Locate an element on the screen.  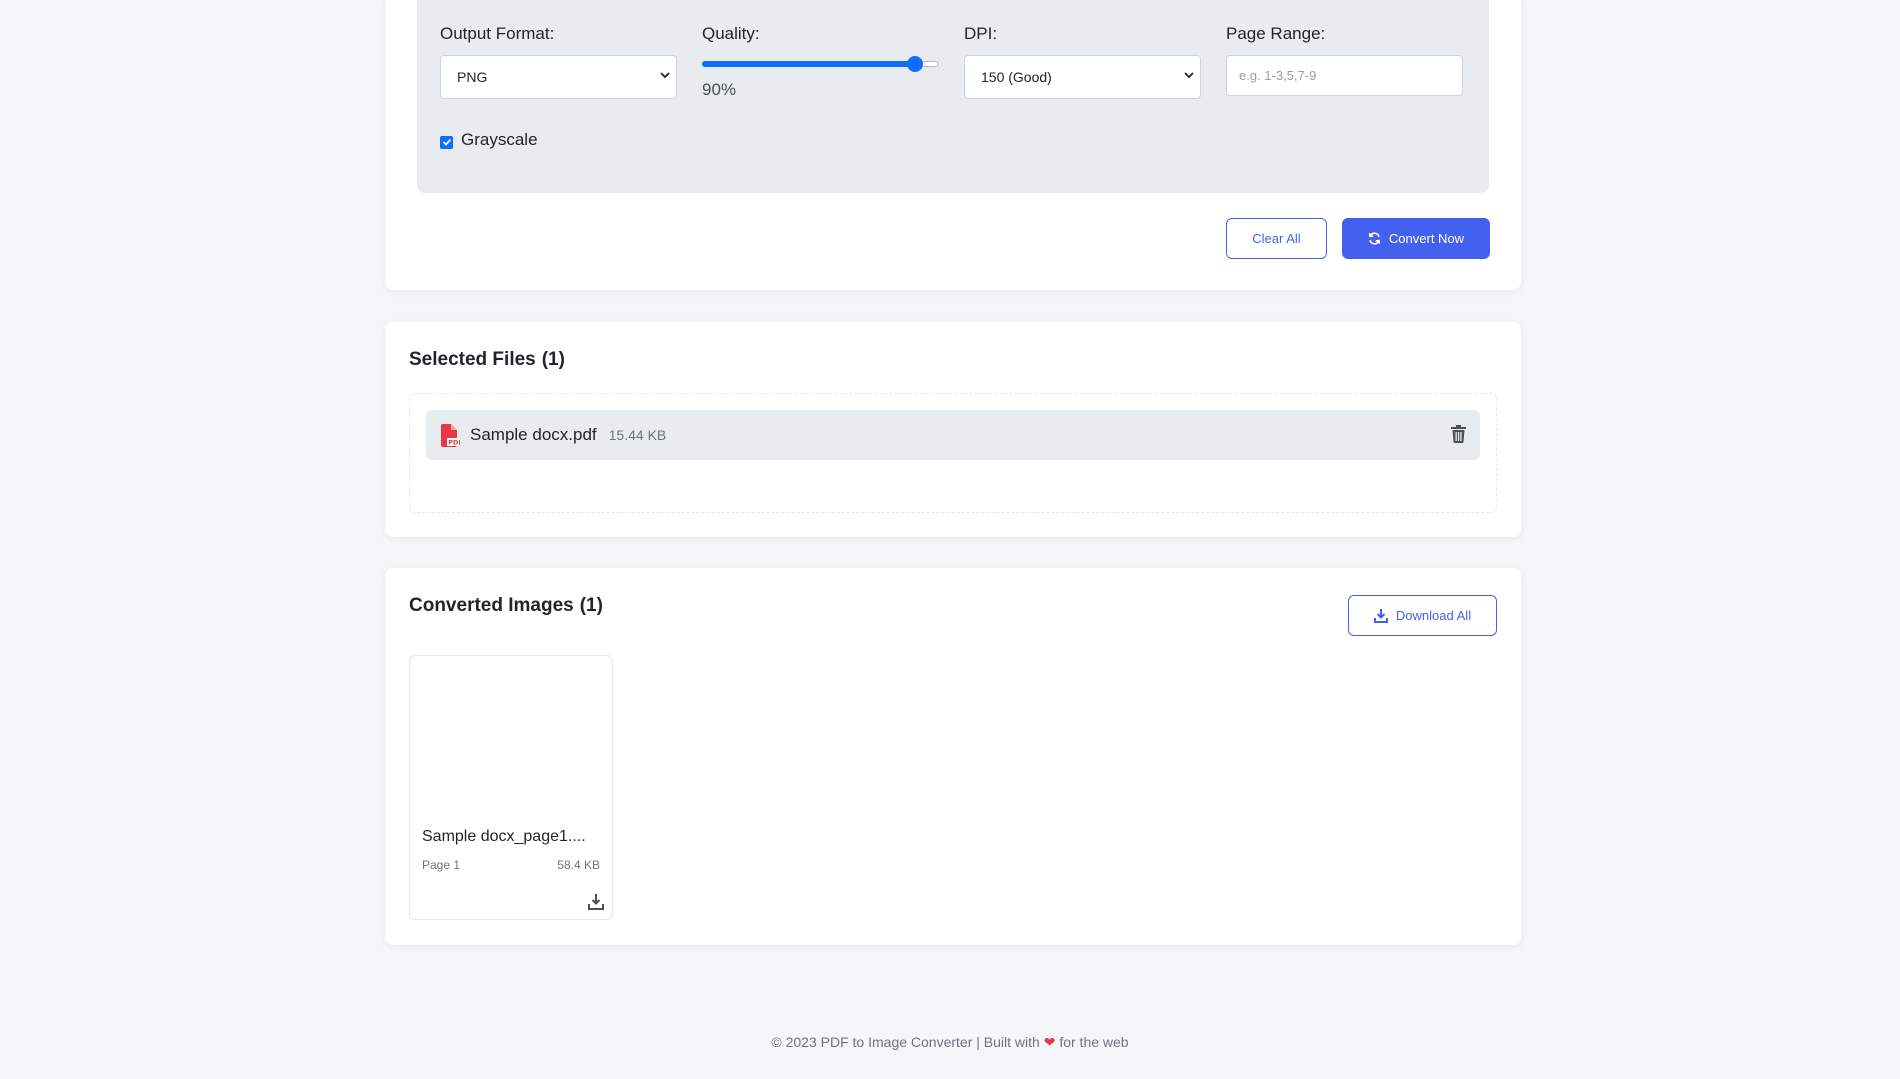
page-range-input: e.g. 1-3,5,7-9 is located at coordinates (1344, 75).